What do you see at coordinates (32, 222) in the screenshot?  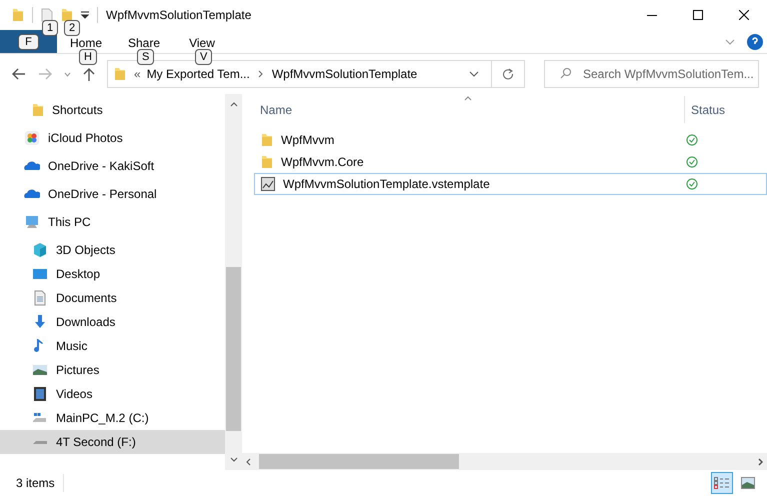 I see `computer-icon` at bounding box center [32, 222].